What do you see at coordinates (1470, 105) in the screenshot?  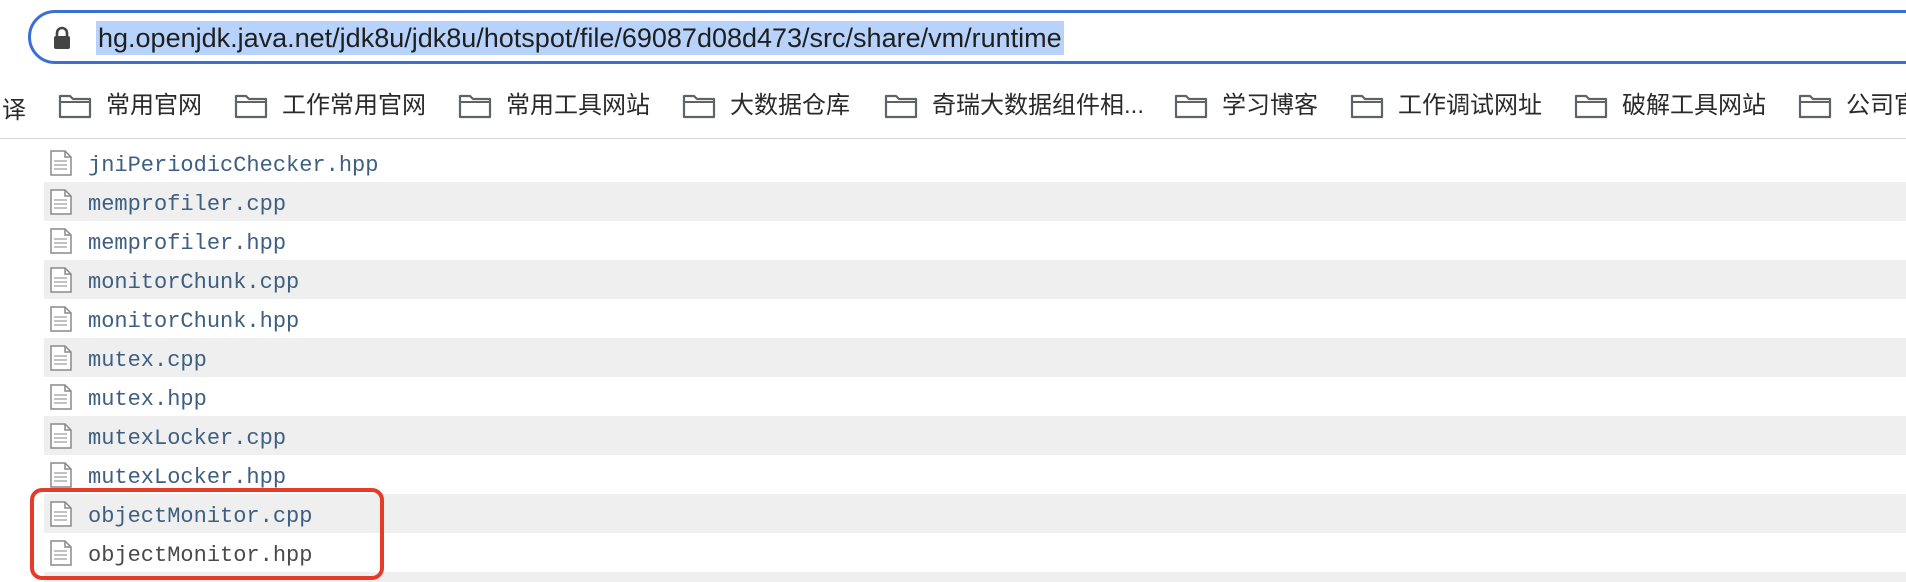 I see `bookmark-label: 工作调试网址` at bounding box center [1470, 105].